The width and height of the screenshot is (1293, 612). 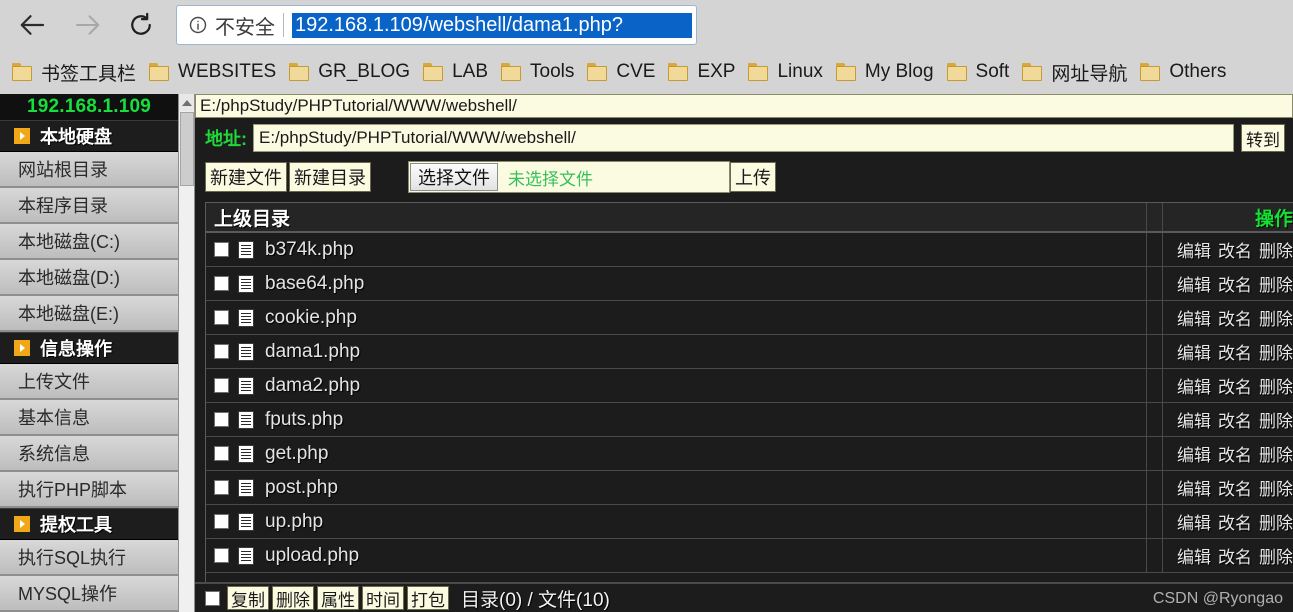 I want to click on info-circle-icon, so click(x=198, y=25).